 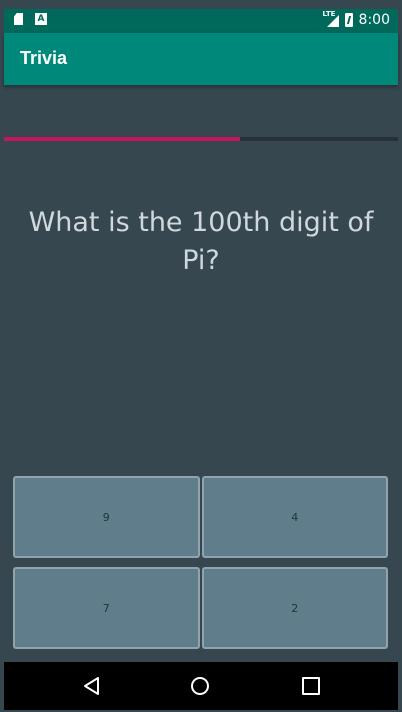 I want to click on lte-signal-icon: LTE, so click(x=331, y=18).